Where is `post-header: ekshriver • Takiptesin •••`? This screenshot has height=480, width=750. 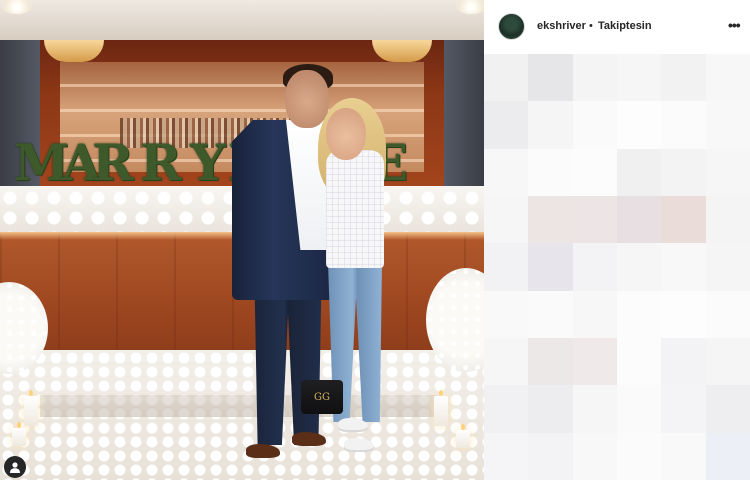 post-header: ekshriver • Takiptesin ••• is located at coordinates (617, 27).